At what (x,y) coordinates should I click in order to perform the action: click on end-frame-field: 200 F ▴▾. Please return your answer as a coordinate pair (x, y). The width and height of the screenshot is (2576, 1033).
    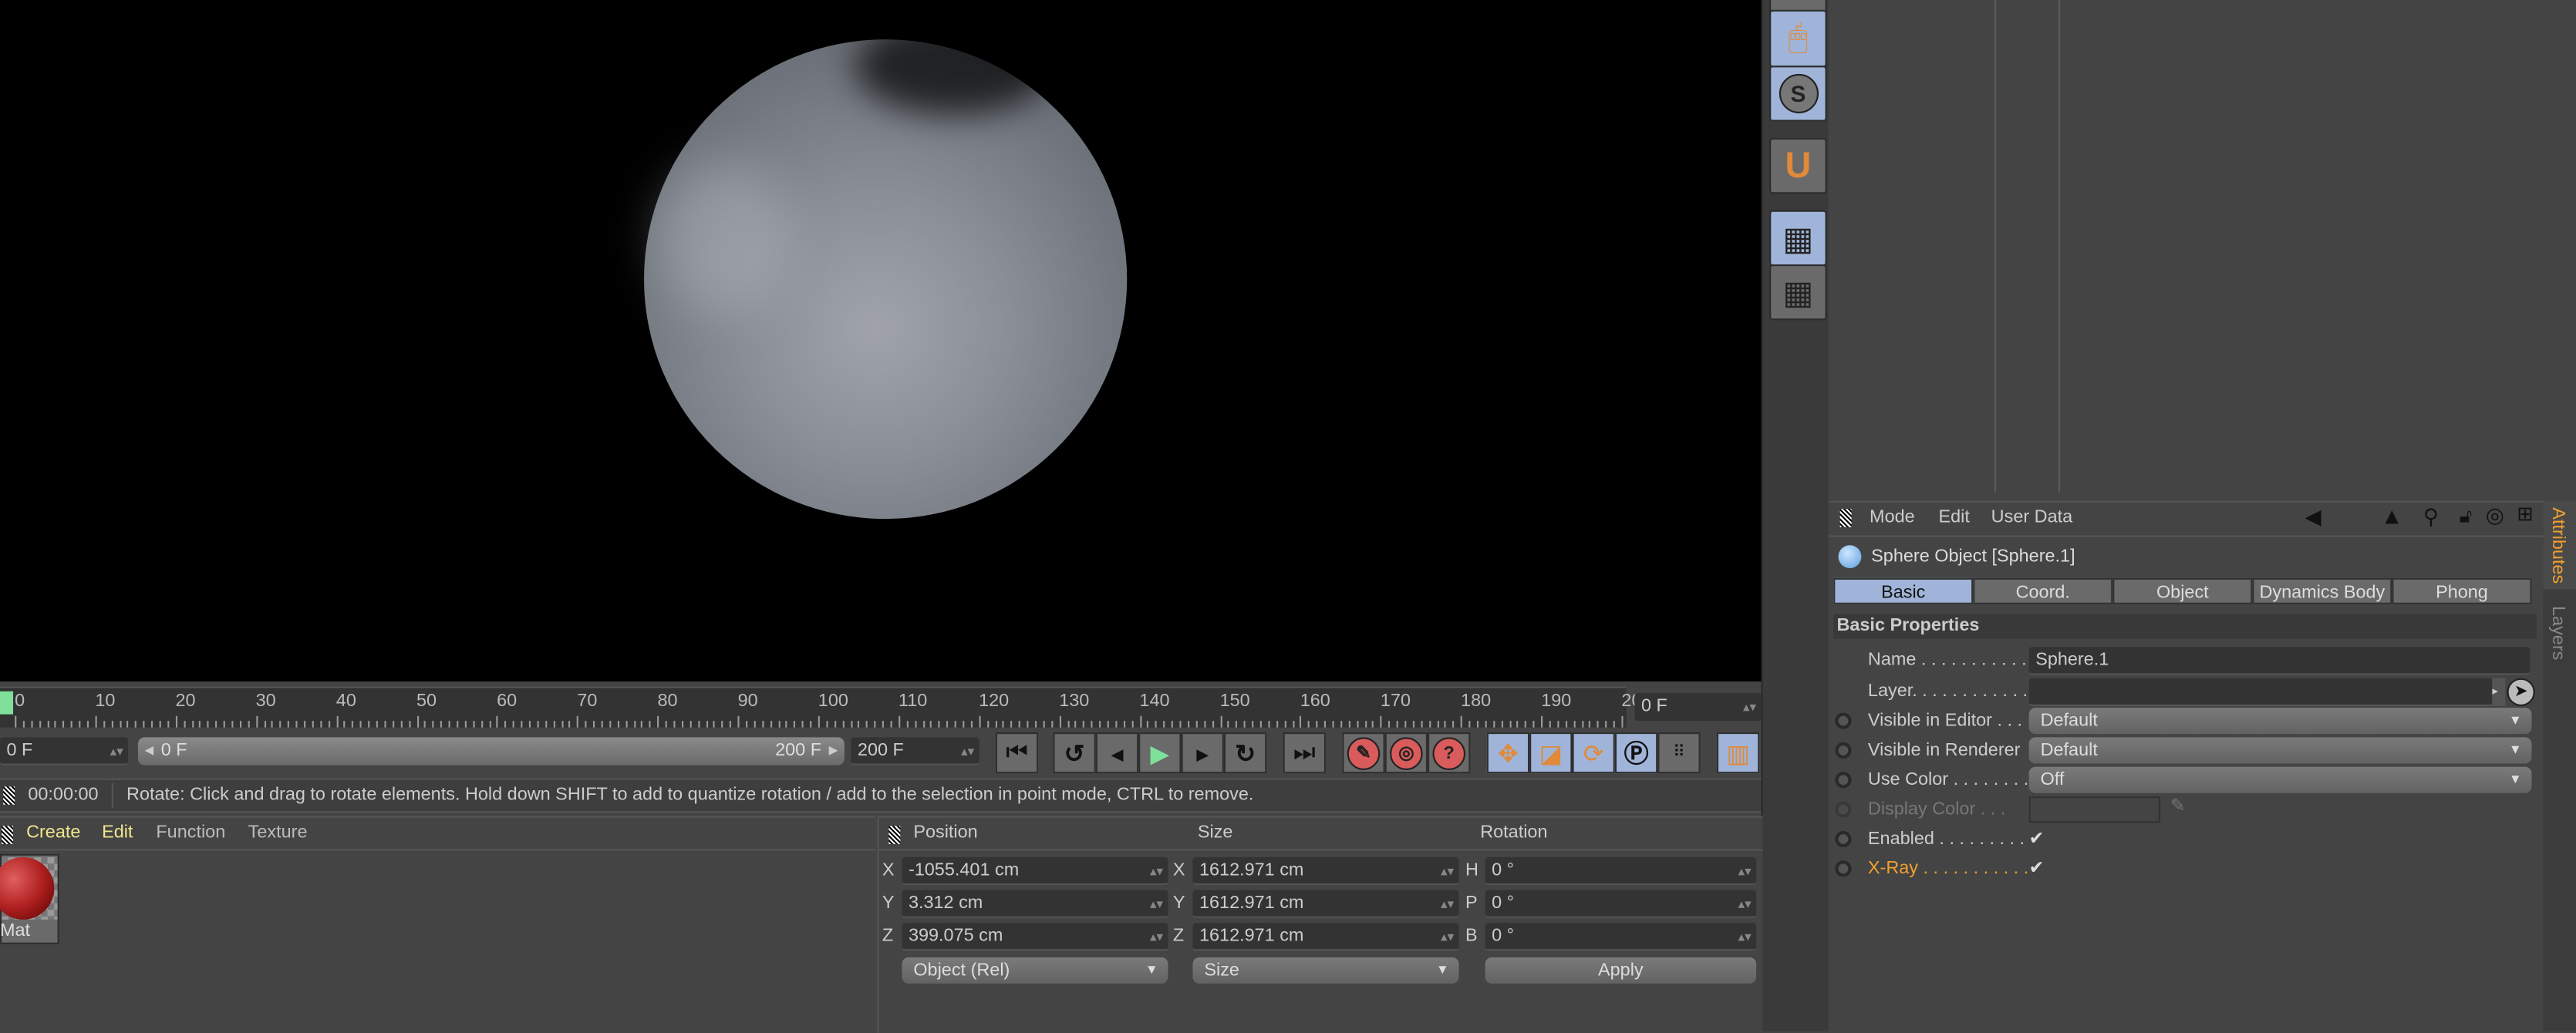
    Looking at the image, I should click on (915, 751).